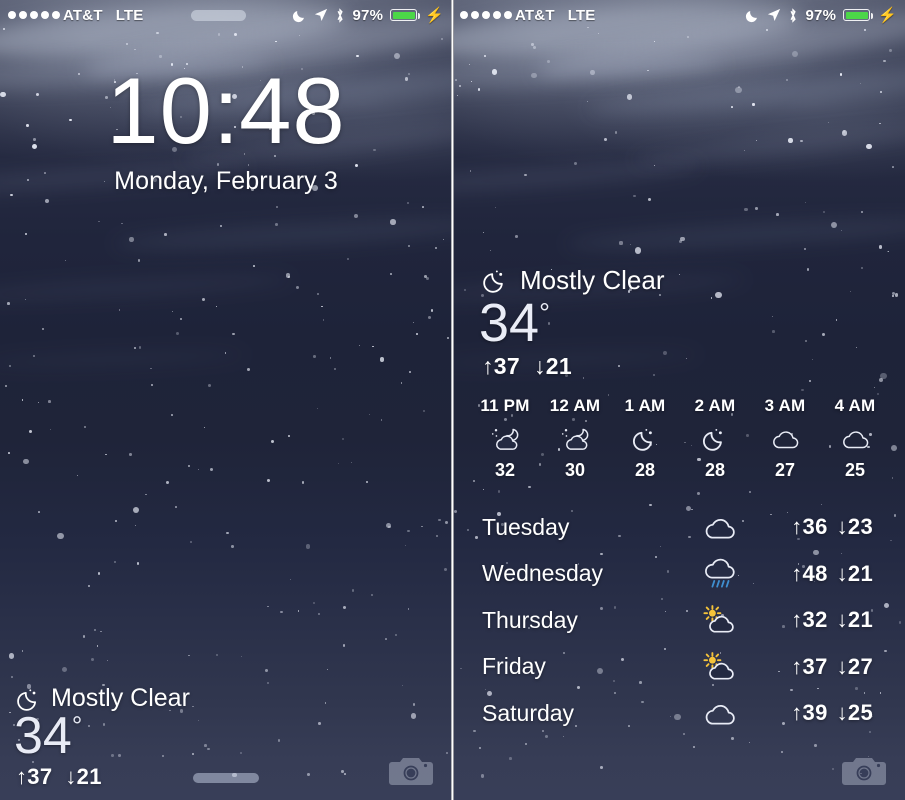 This screenshot has height=800, width=905. I want to click on hourly-time: 2 AM, so click(715, 405).